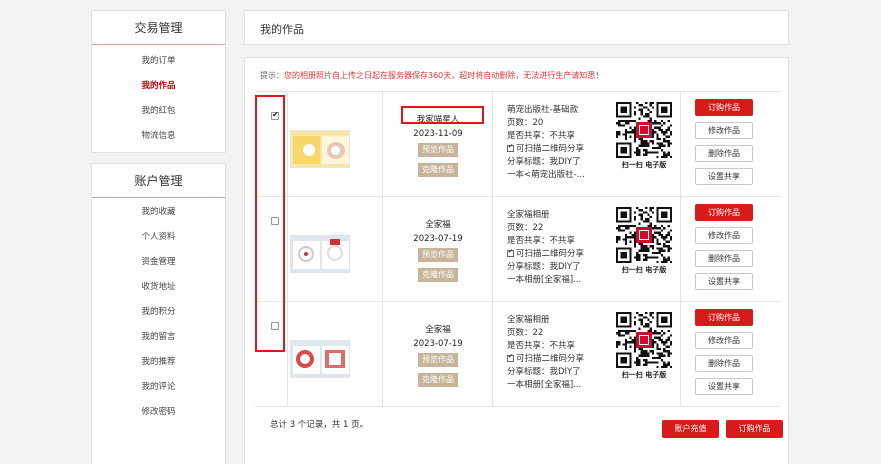  Describe the element at coordinates (158, 212) in the screenshot. I see `sidebar-item-favorites: 我的收藏` at that location.